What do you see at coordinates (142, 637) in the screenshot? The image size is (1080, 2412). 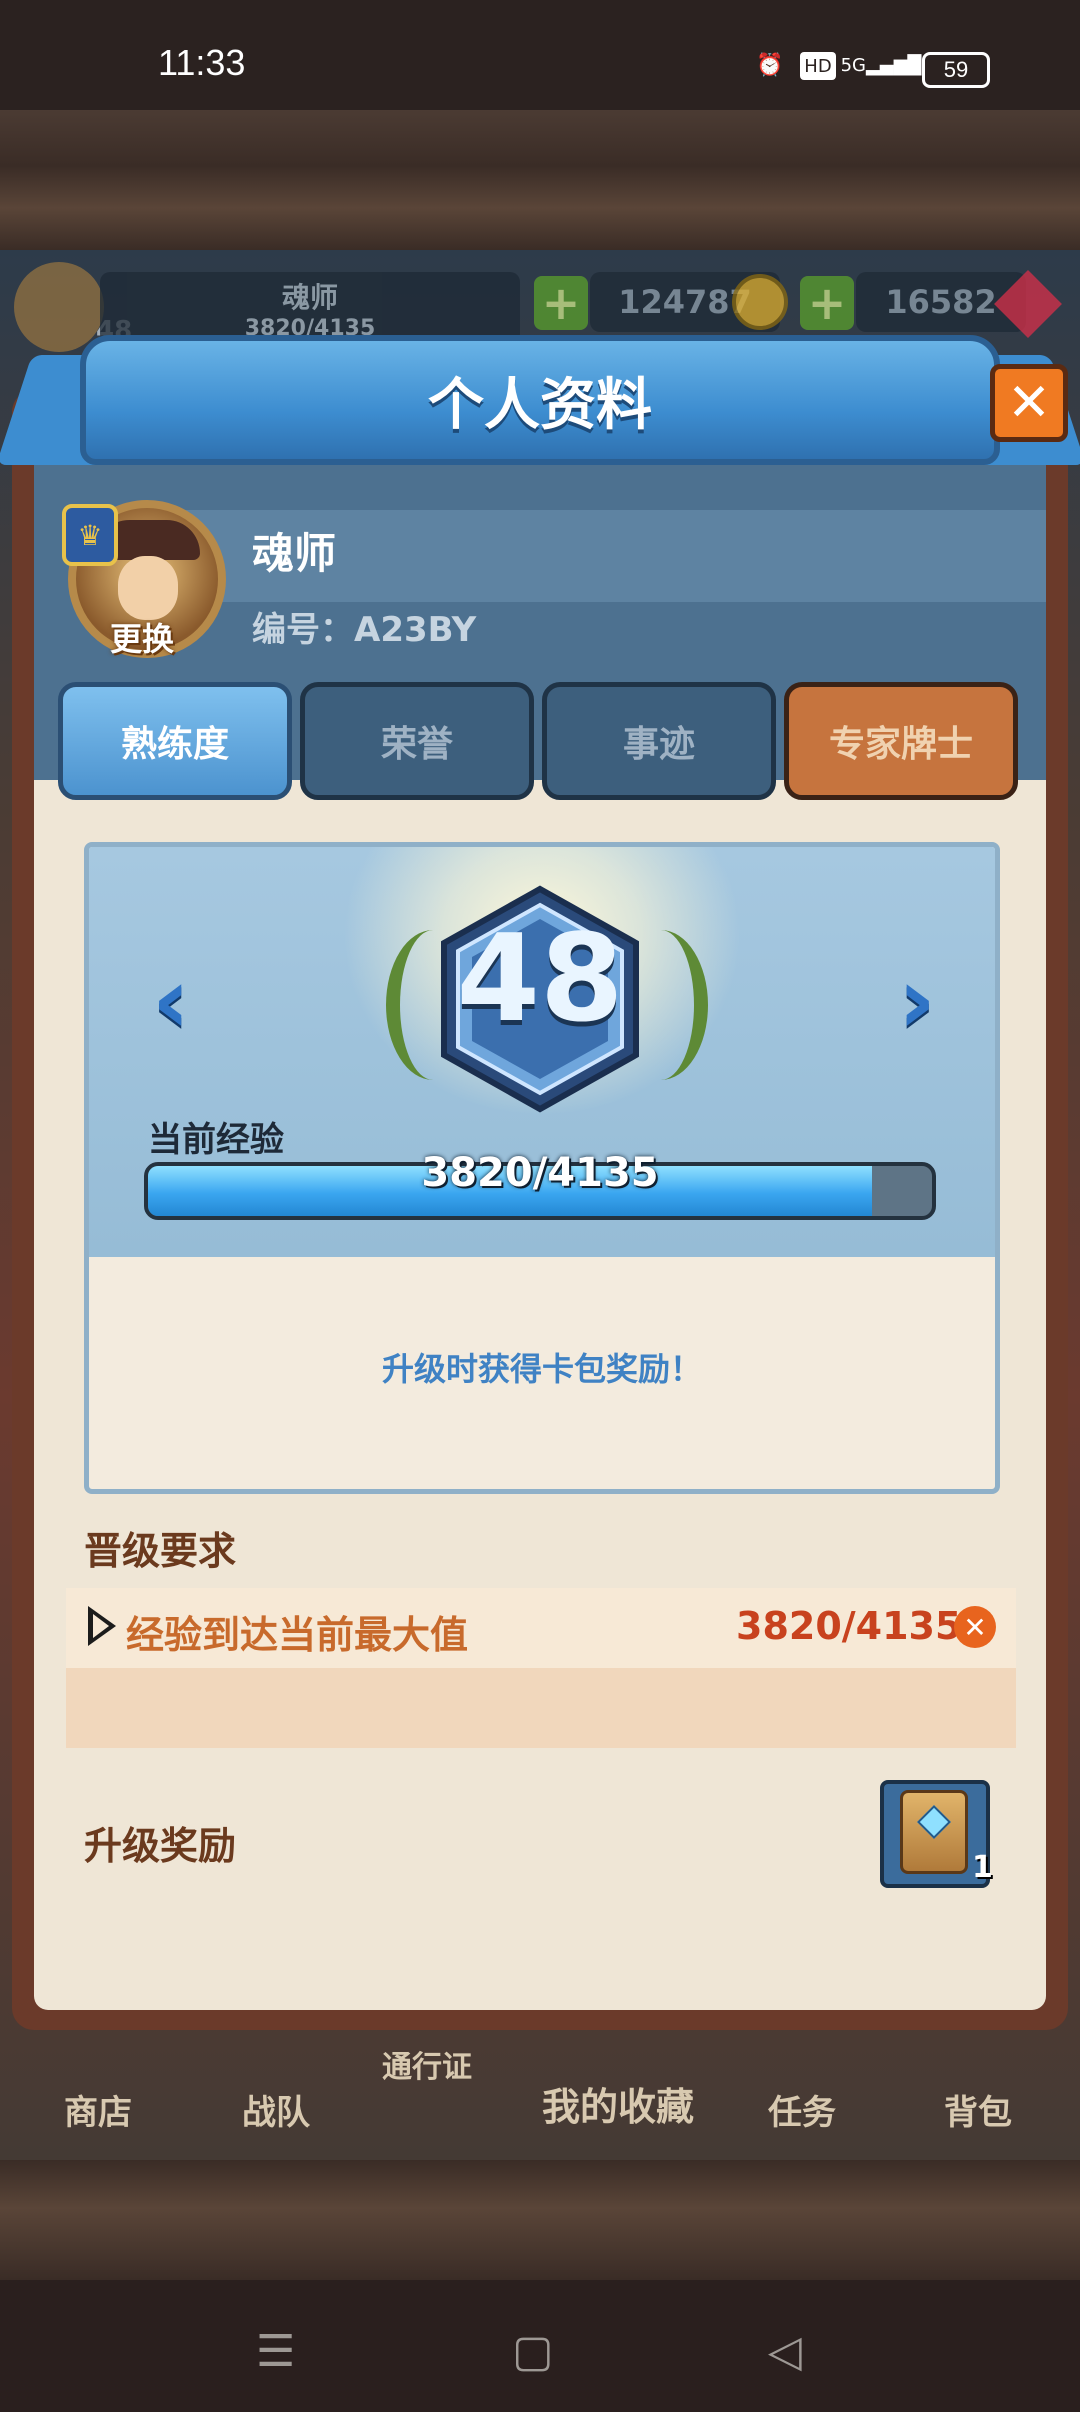 I see `change-avatar-button: 更换` at bounding box center [142, 637].